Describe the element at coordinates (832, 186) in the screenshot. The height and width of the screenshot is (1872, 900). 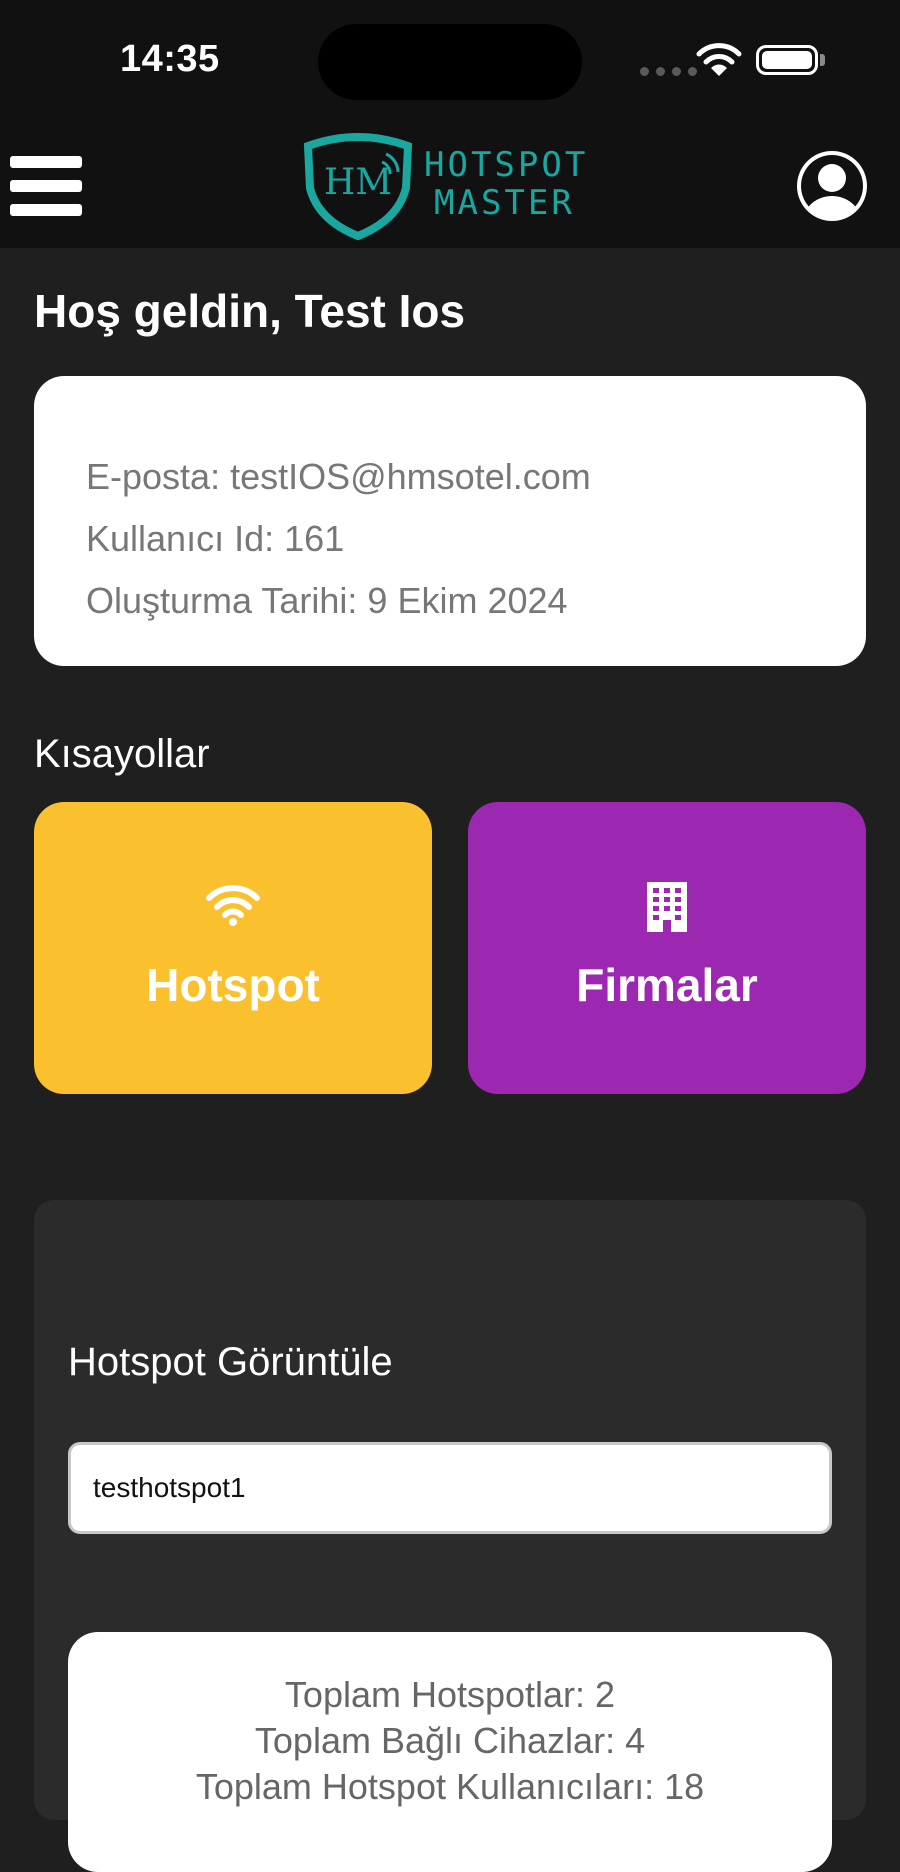
I see `user-circle-icon` at that location.